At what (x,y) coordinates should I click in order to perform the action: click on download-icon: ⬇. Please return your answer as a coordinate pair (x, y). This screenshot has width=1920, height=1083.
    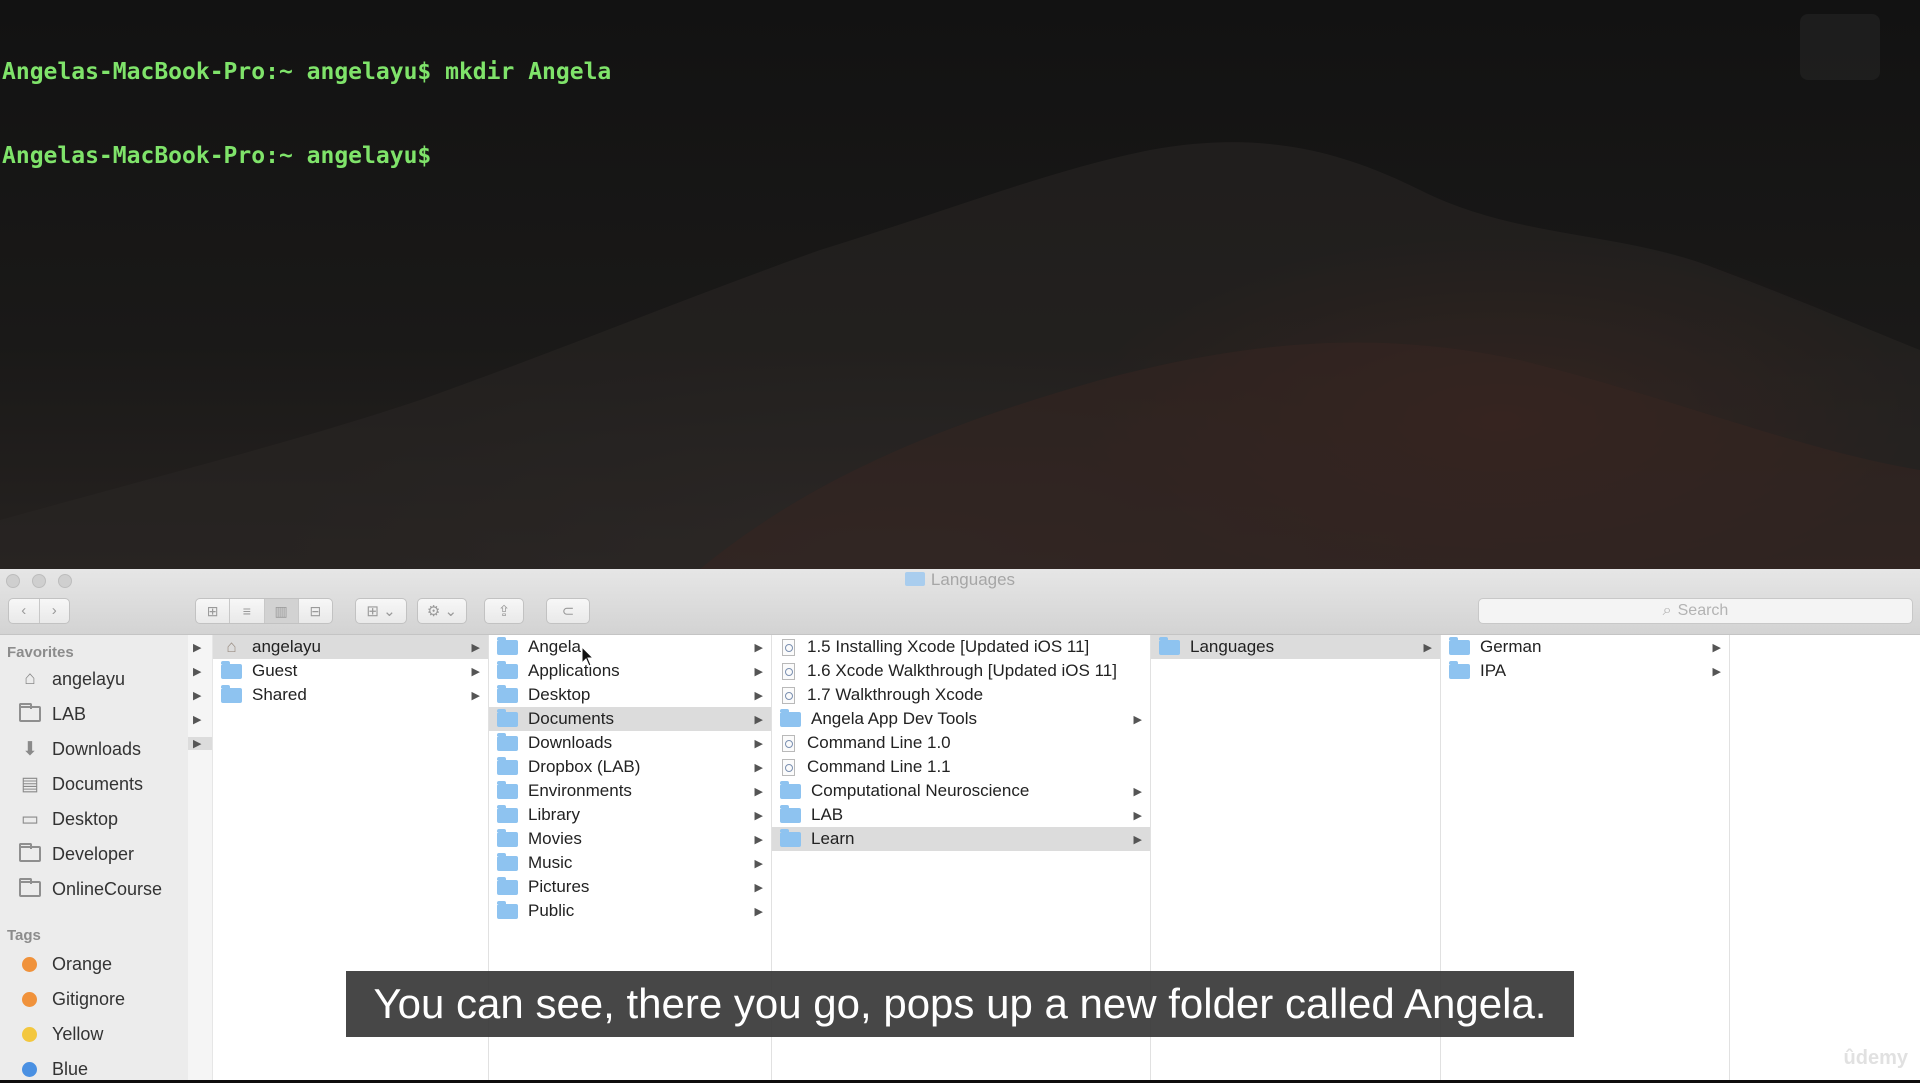
    Looking at the image, I should click on (30, 749).